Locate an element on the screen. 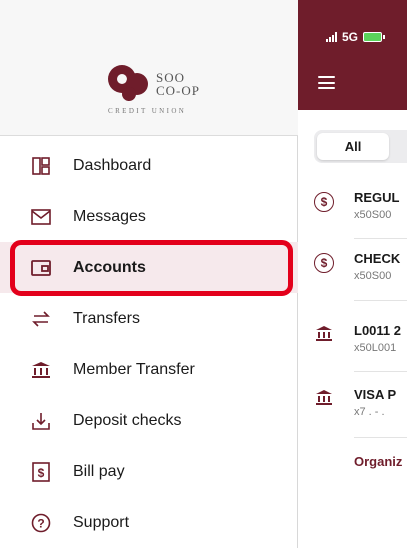 This screenshot has height=548, width=407. nav-item-member-transfer: Member Transfer is located at coordinates (149, 369).